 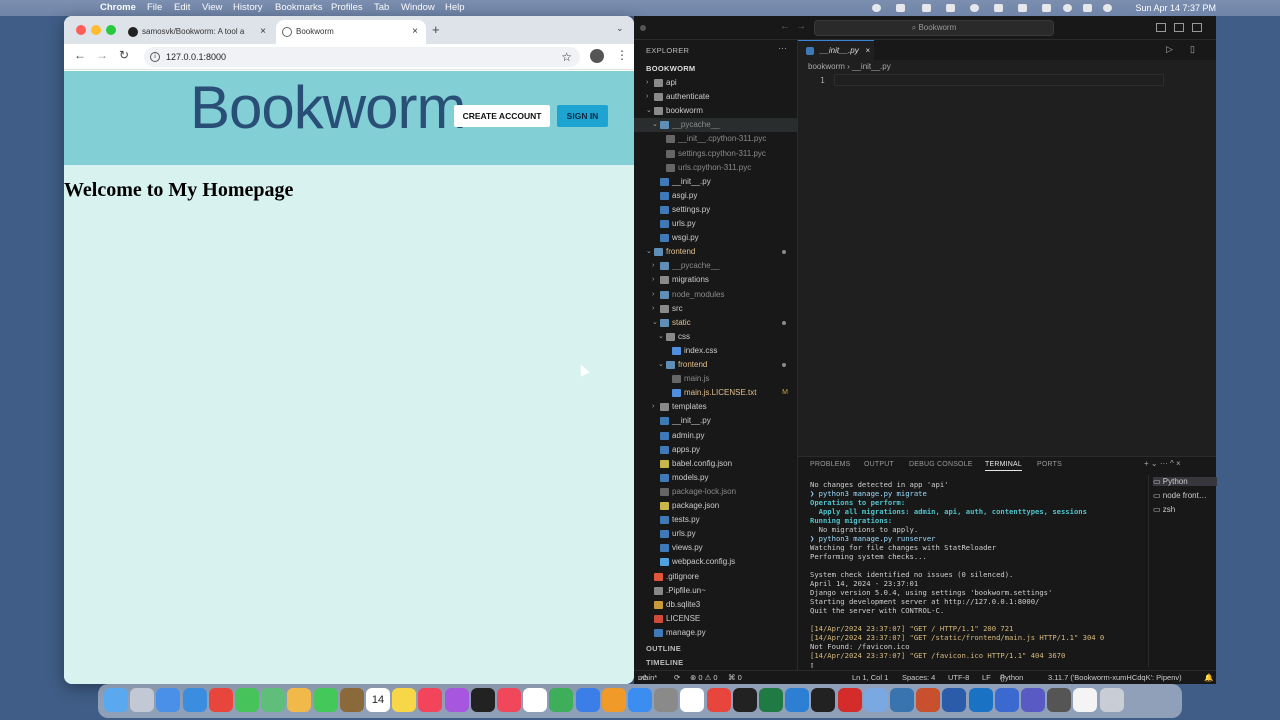 I want to click on siri-icon, so click(x=1107, y=8).